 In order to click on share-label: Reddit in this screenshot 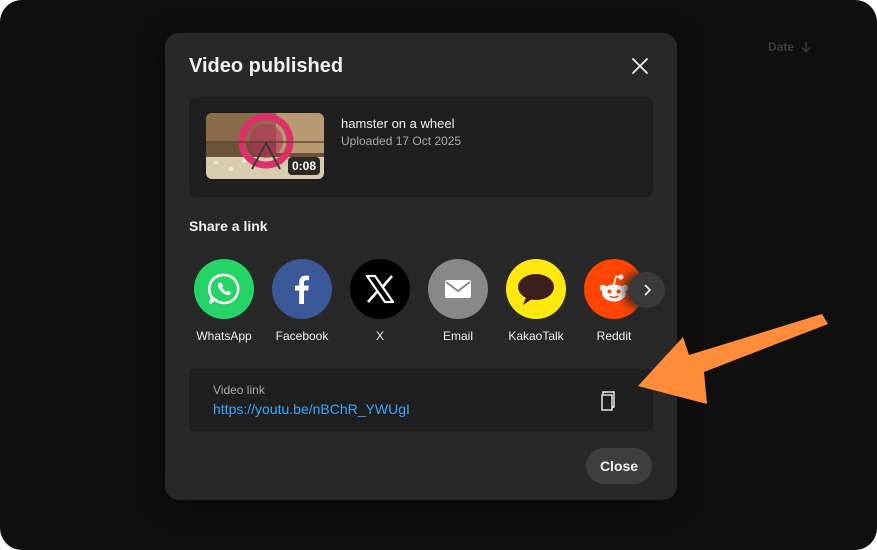, I will do `click(614, 336)`.